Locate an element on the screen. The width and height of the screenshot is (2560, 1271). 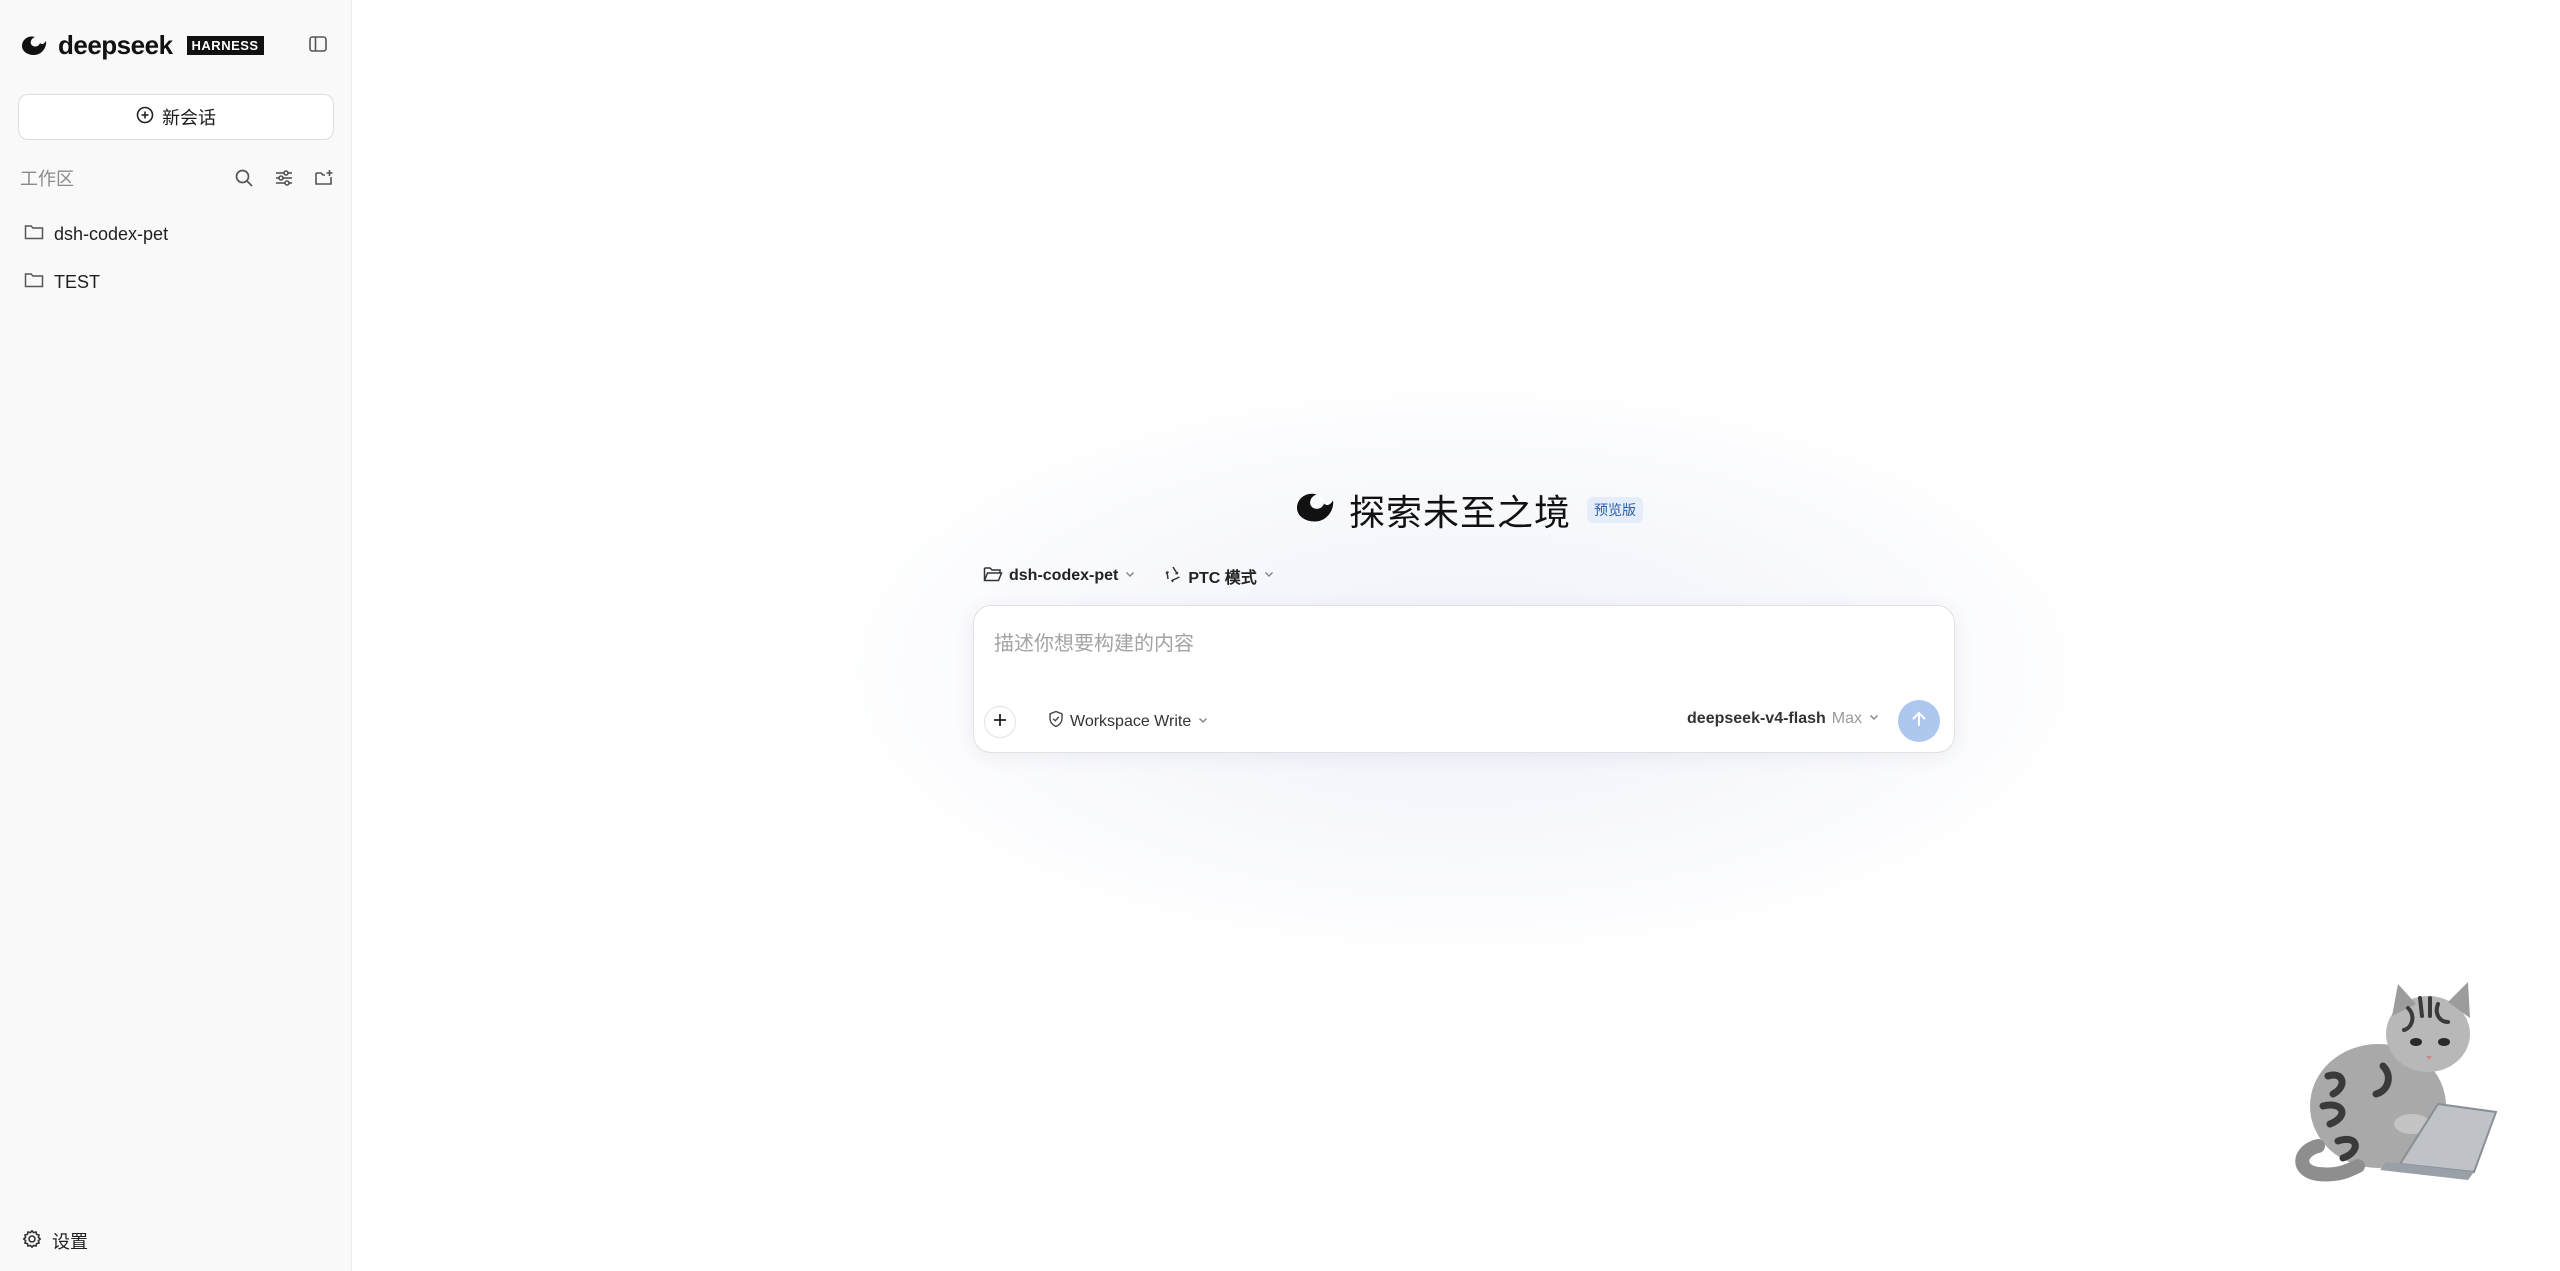
folder-open-icon is located at coordinates (993, 576).